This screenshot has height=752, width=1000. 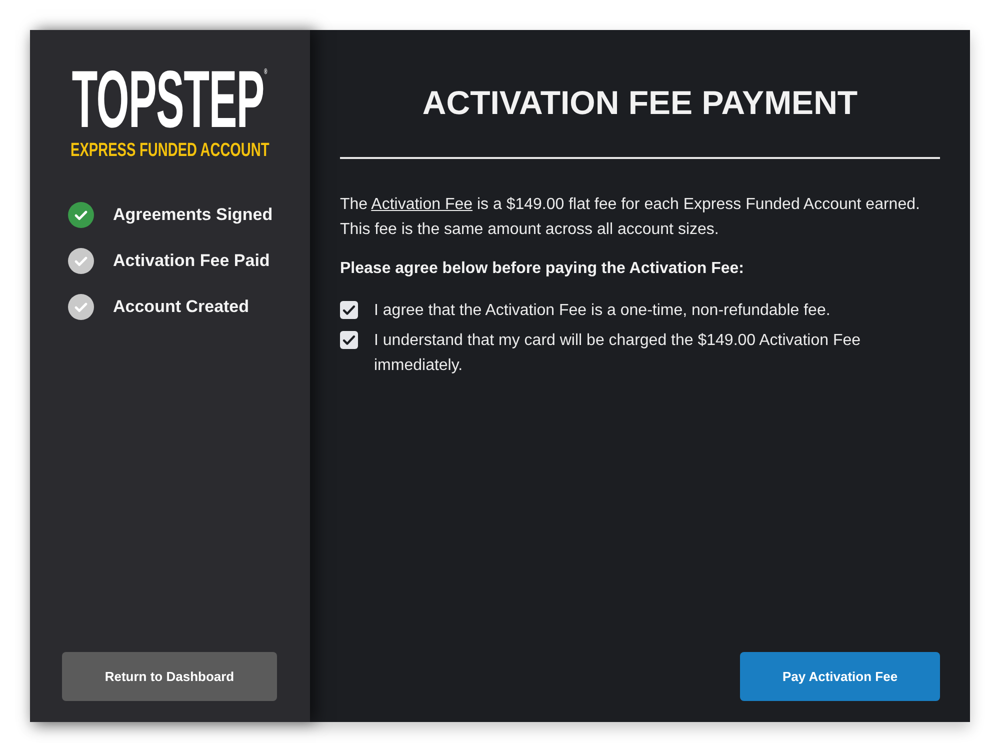 What do you see at coordinates (181, 306) in the screenshot?
I see `step-label: Account Created` at bounding box center [181, 306].